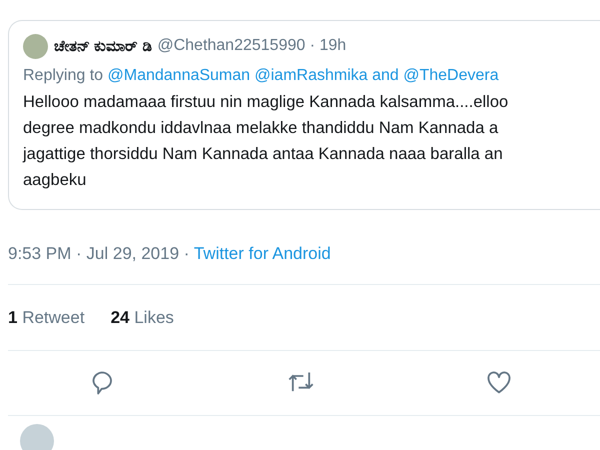 The height and width of the screenshot is (450, 600). Describe the element at coordinates (266, 102) in the screenshot. I see `tweet-text-line: Hellooo madamaaa firstuu nin maglige Kannada kalsamma....elloo` at that location.